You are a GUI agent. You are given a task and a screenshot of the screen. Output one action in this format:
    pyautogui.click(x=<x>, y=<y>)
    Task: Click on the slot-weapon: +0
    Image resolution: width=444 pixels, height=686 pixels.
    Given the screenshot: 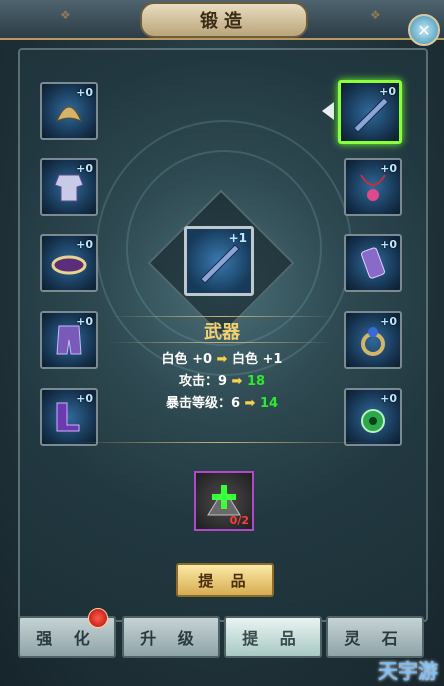 What is the action you would take?
    pyautogui.click(x=370, y=112)
    